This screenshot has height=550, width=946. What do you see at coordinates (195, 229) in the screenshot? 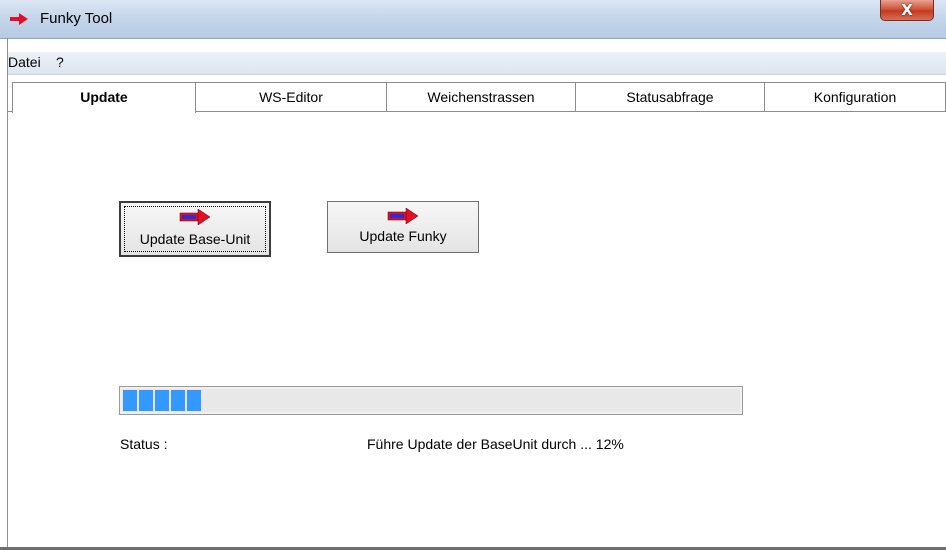
I see `update-base-unit-button: Update Base-Unit` at bounding box center [195, 229].